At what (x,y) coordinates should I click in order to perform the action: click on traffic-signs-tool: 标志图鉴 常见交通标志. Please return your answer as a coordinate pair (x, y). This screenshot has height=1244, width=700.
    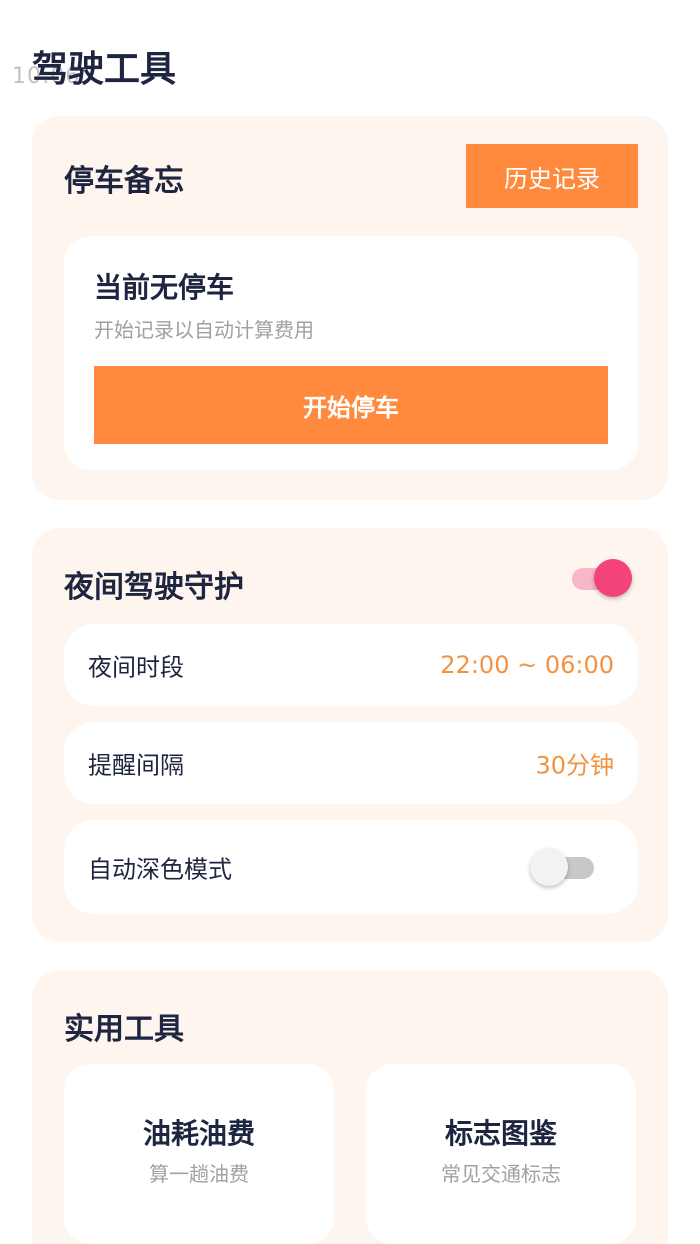
    Looking at the image, I should click on (501, 1154).